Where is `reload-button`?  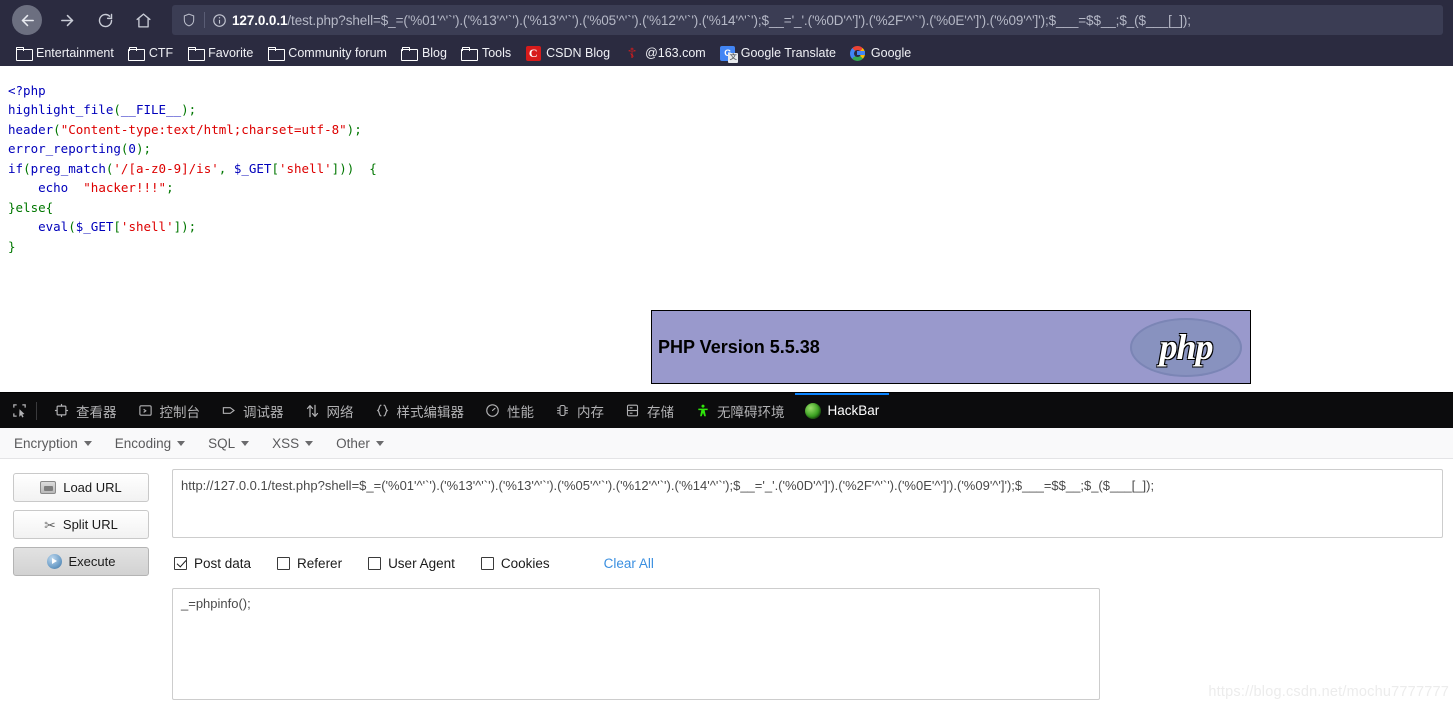
reload-button is located at coordinates (105, 20).